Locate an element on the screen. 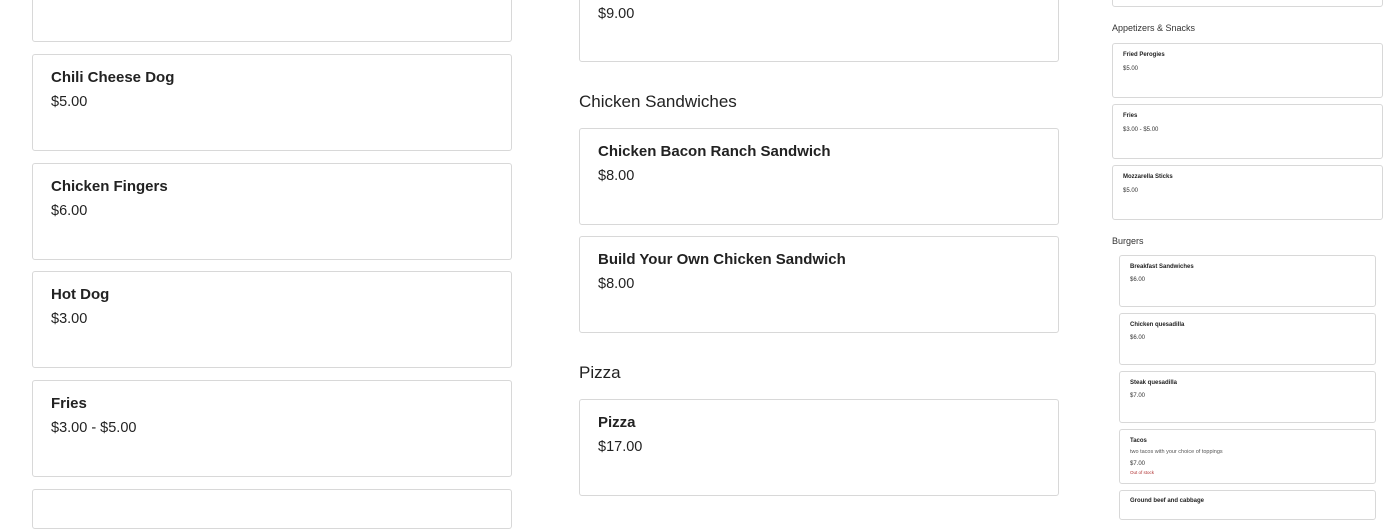 The image size is (1400, 529). menu-item-card: Chili Cheese Dog $5.00 is located at coordinates (272, 102).